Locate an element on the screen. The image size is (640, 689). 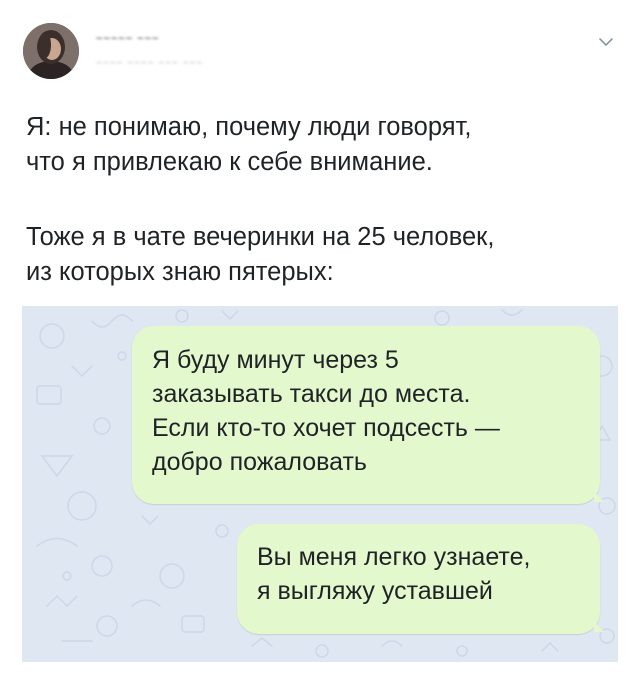
avatar-photo is located at coordinates (51, 51).